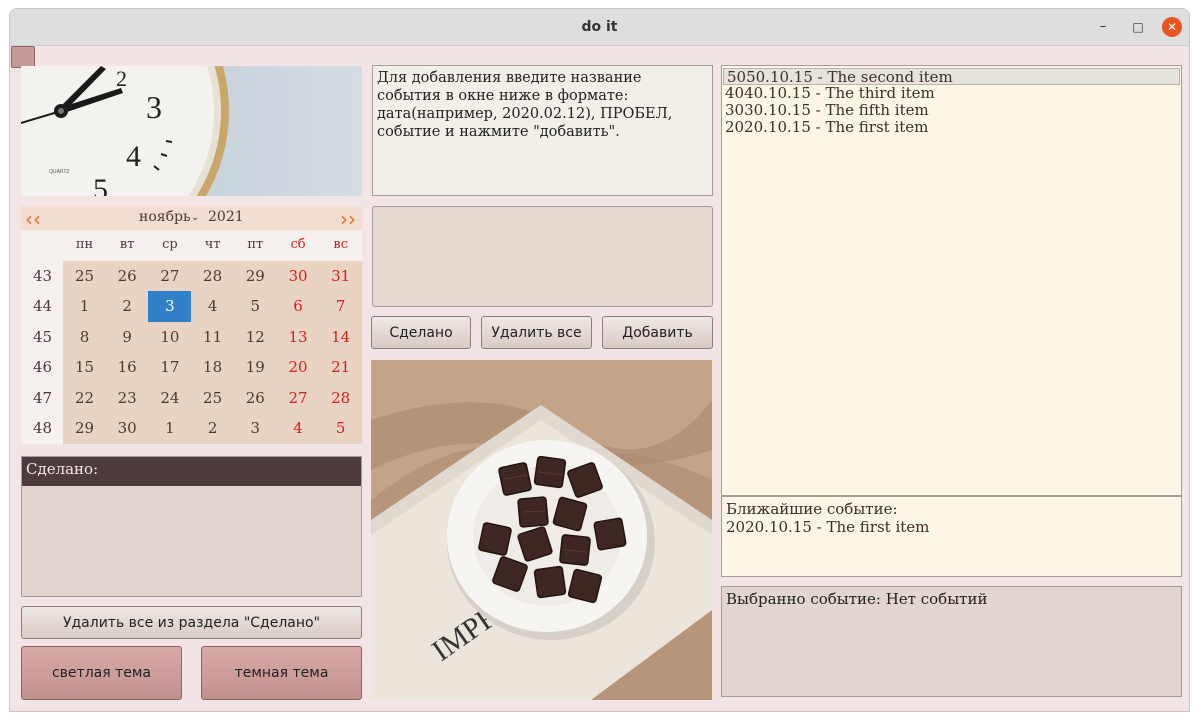 The height and width of the screenshot is (721, 1199). What do you see at coordinates (341, 306) in the screenshot?
I see `calendar-day: 7` at bounding box center [341, 306].